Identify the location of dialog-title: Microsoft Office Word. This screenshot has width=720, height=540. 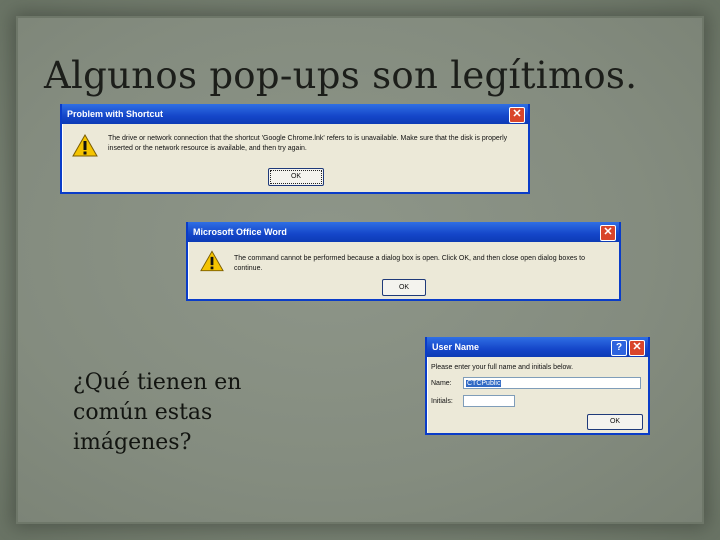
(240, 232).